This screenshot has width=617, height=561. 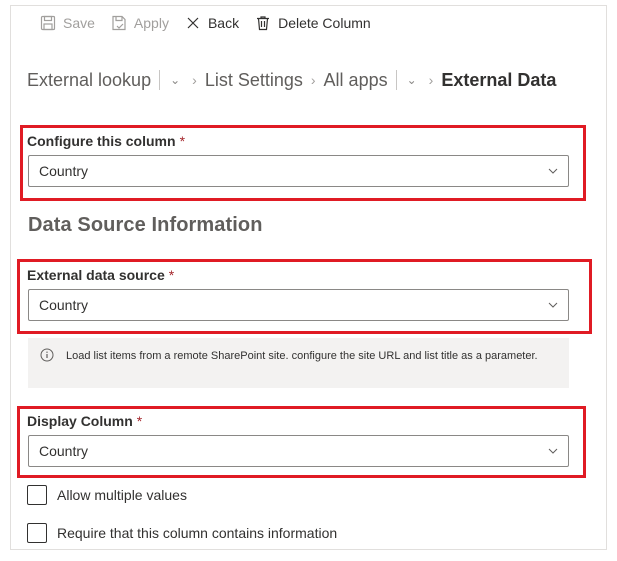 I want to click on save-label: Save, so click(x=79, y=23).